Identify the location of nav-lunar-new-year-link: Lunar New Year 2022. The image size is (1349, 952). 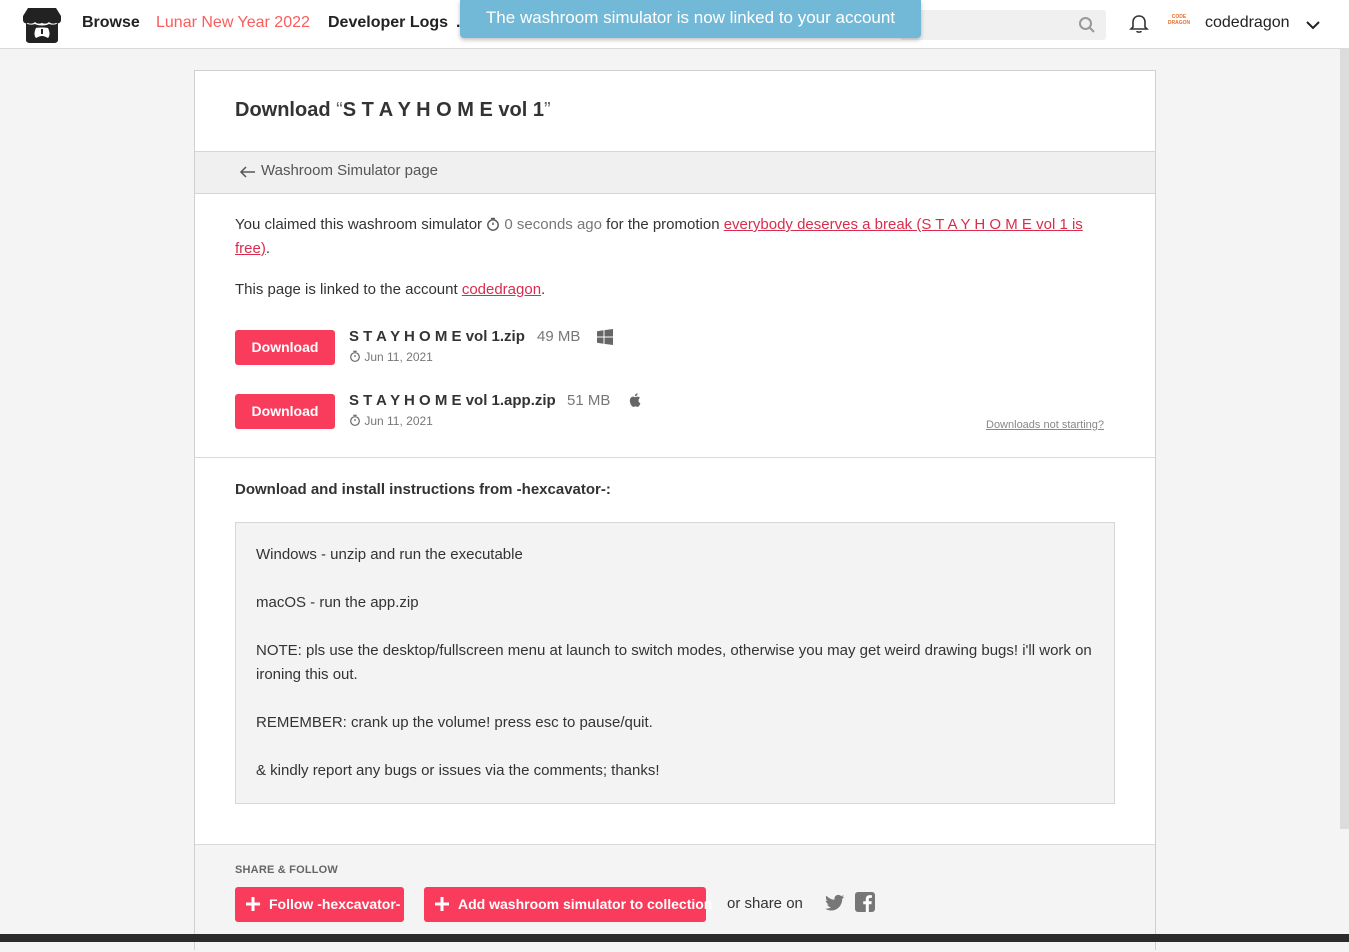
(233, 23).